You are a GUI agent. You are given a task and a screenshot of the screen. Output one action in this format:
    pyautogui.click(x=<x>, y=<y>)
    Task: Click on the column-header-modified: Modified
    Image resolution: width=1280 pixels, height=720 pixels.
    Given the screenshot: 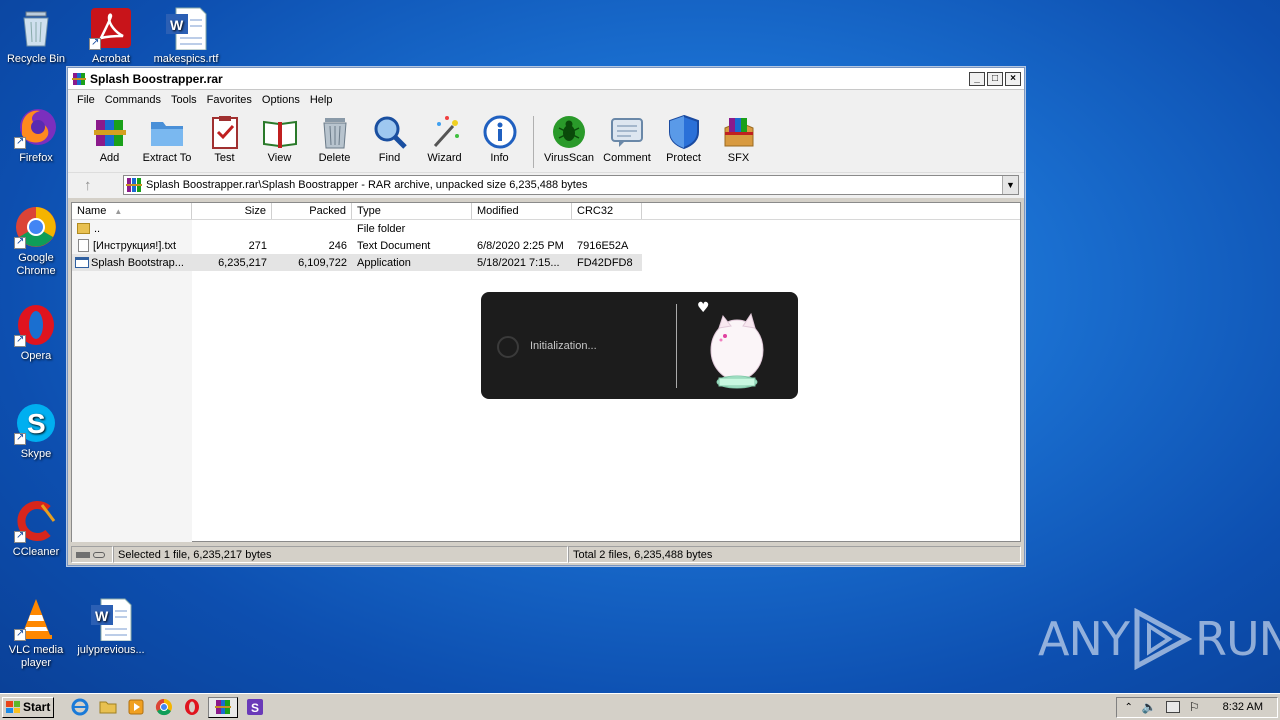 What is the action you would take?
    pyautogui.click(x=522, y=211)
    